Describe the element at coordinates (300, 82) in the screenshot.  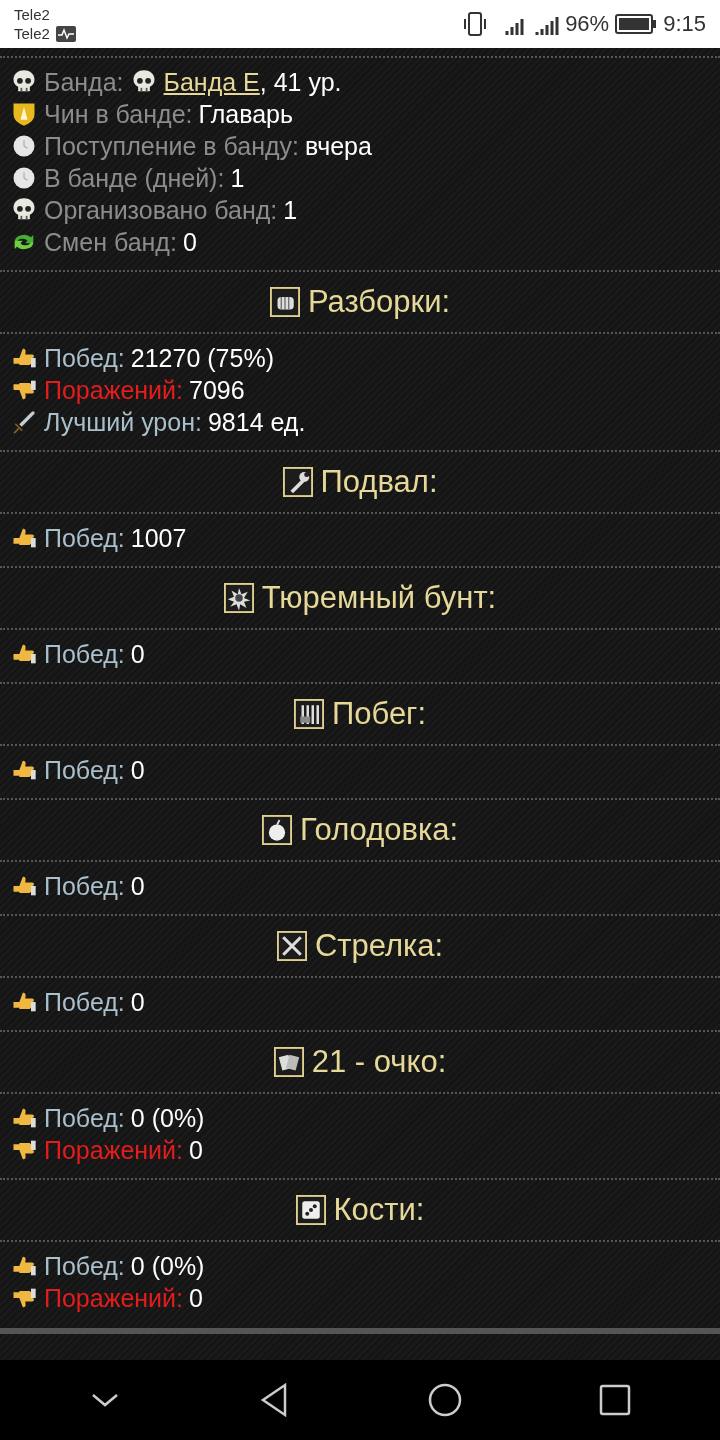
I see `info-value: , 41 ур.` at that location.